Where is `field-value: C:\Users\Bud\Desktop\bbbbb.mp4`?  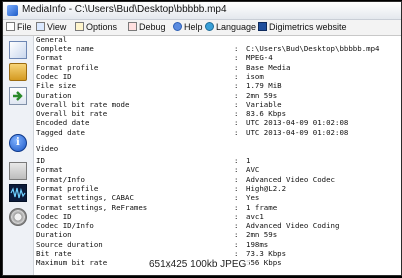 field-value: C:\Users\Bud\Desktop\bbbbb.mp4 is located at coordinates (313, 48).